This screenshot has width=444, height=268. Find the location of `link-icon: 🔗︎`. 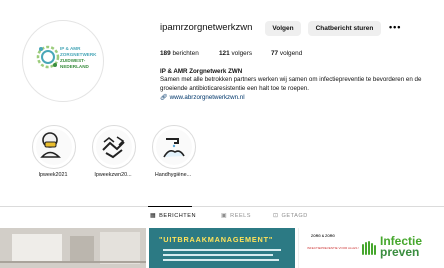

link-icon: 🔗︎ is located at coordinates (164, 98).